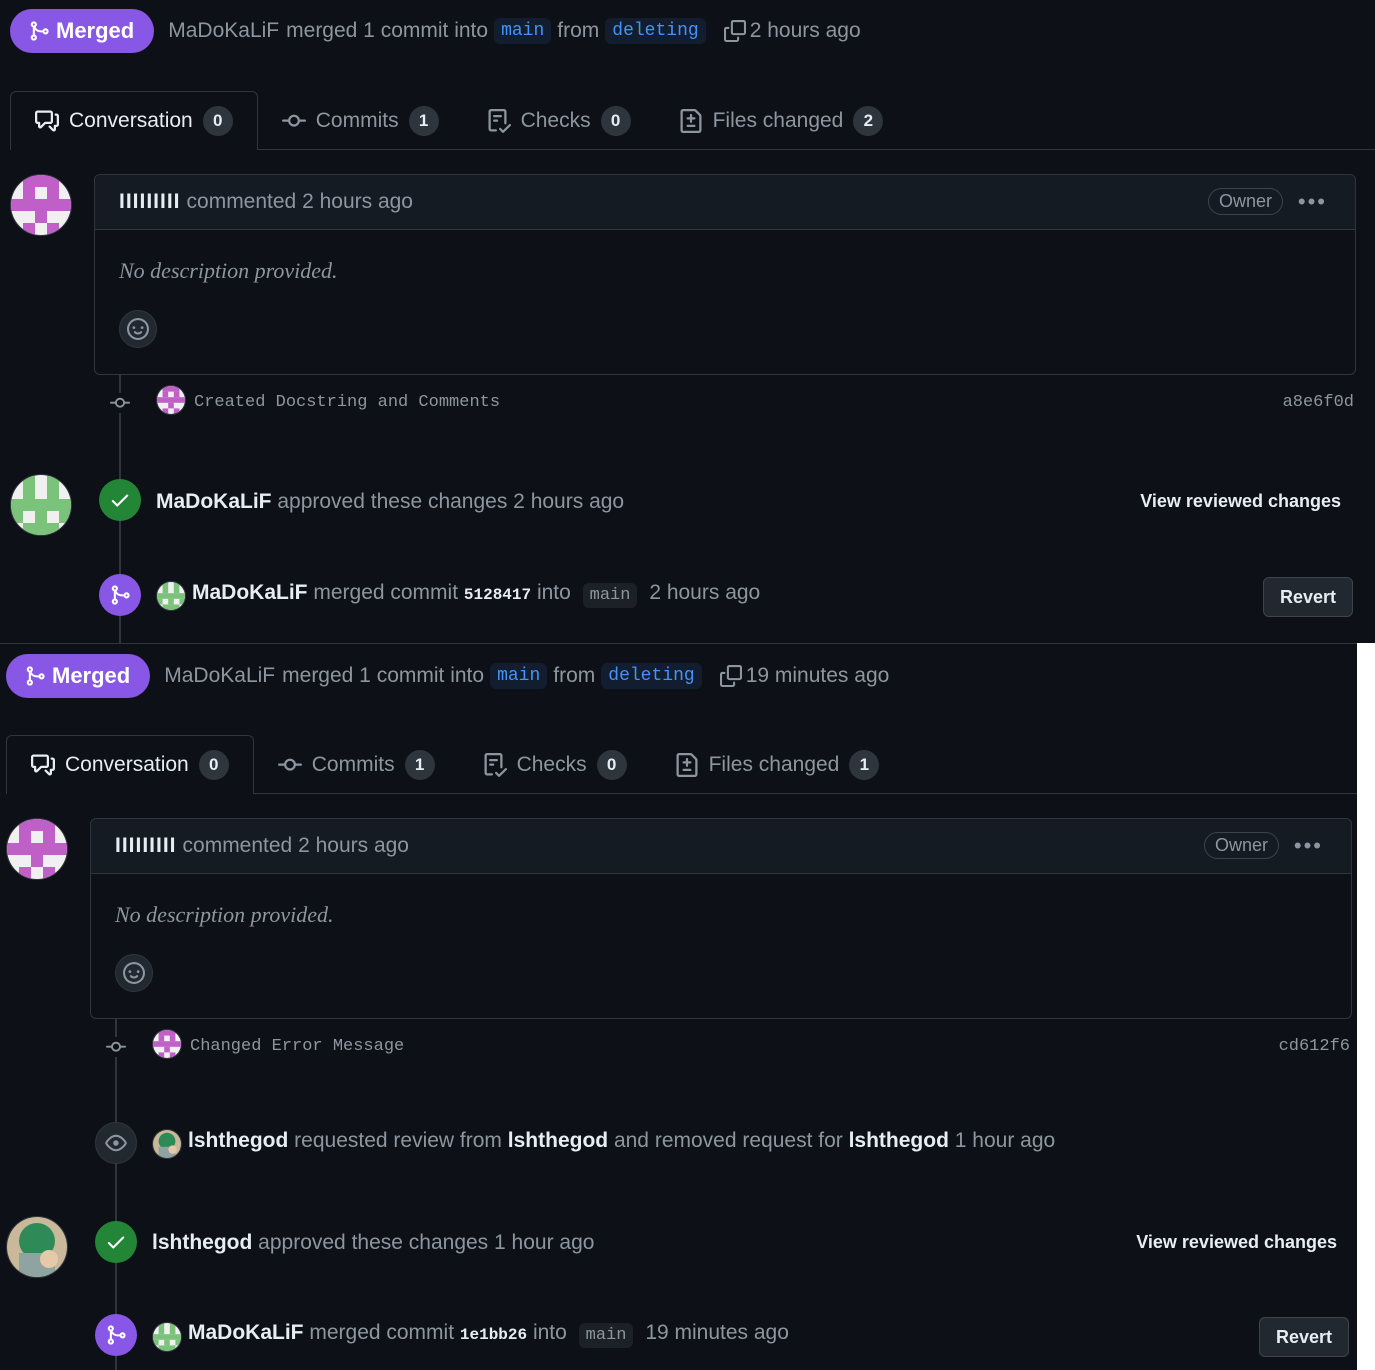 This screenshot has height=1370, width=1375. What do you see at coordinates (295, 845) in the screenshot?
I see `comment-action: commented 2 hours ago` at bounding box center [295, 845].